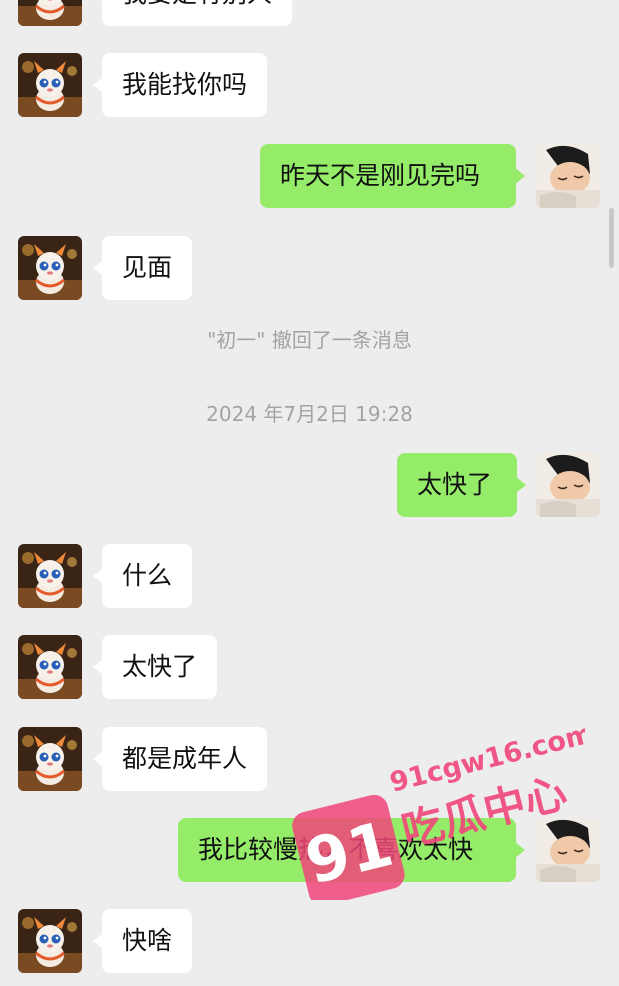 The height and width of the screenshot is (986, 619). Describe the element at coordinates (611, 238) in the screenshot. I see `scrollbar-thumb` at that location.